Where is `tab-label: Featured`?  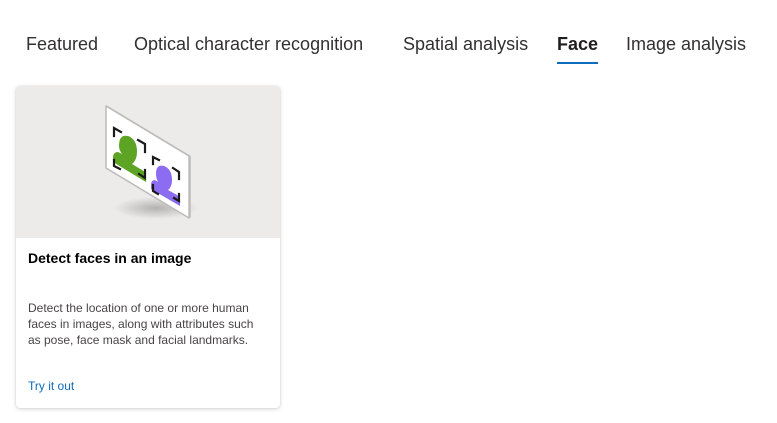
tab-label: Featured is located at coordinates (62, 44).